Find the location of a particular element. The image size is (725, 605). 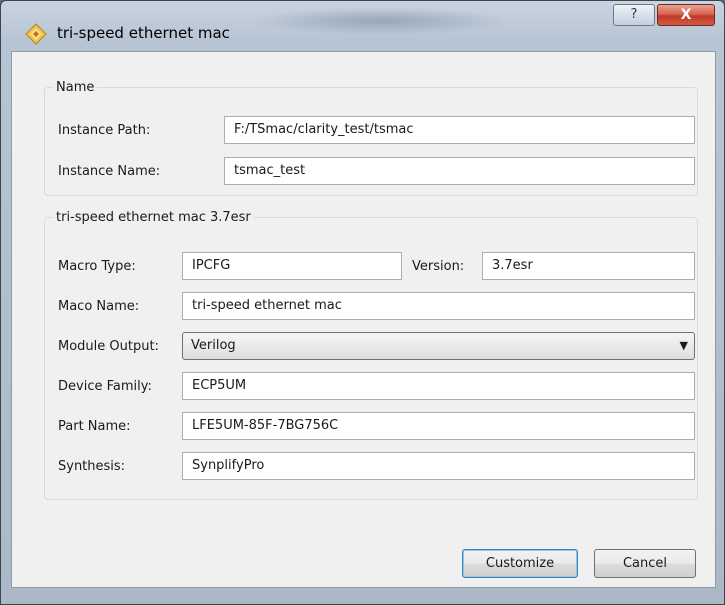

macro-type-input: IPCFG is located at coordinates (292, 266).